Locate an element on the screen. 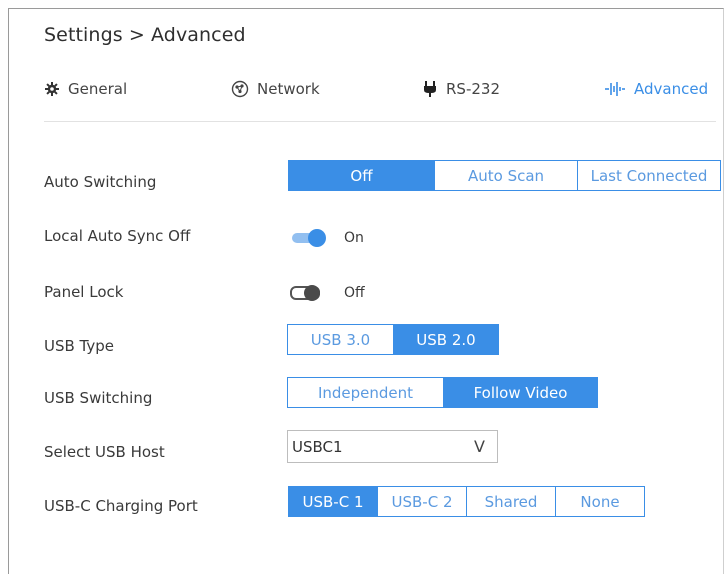 The height and width of the screenshot is (574, 726). usb-c-charging-port-label: USB-C Charging Port is located at coordinates (121, 506).